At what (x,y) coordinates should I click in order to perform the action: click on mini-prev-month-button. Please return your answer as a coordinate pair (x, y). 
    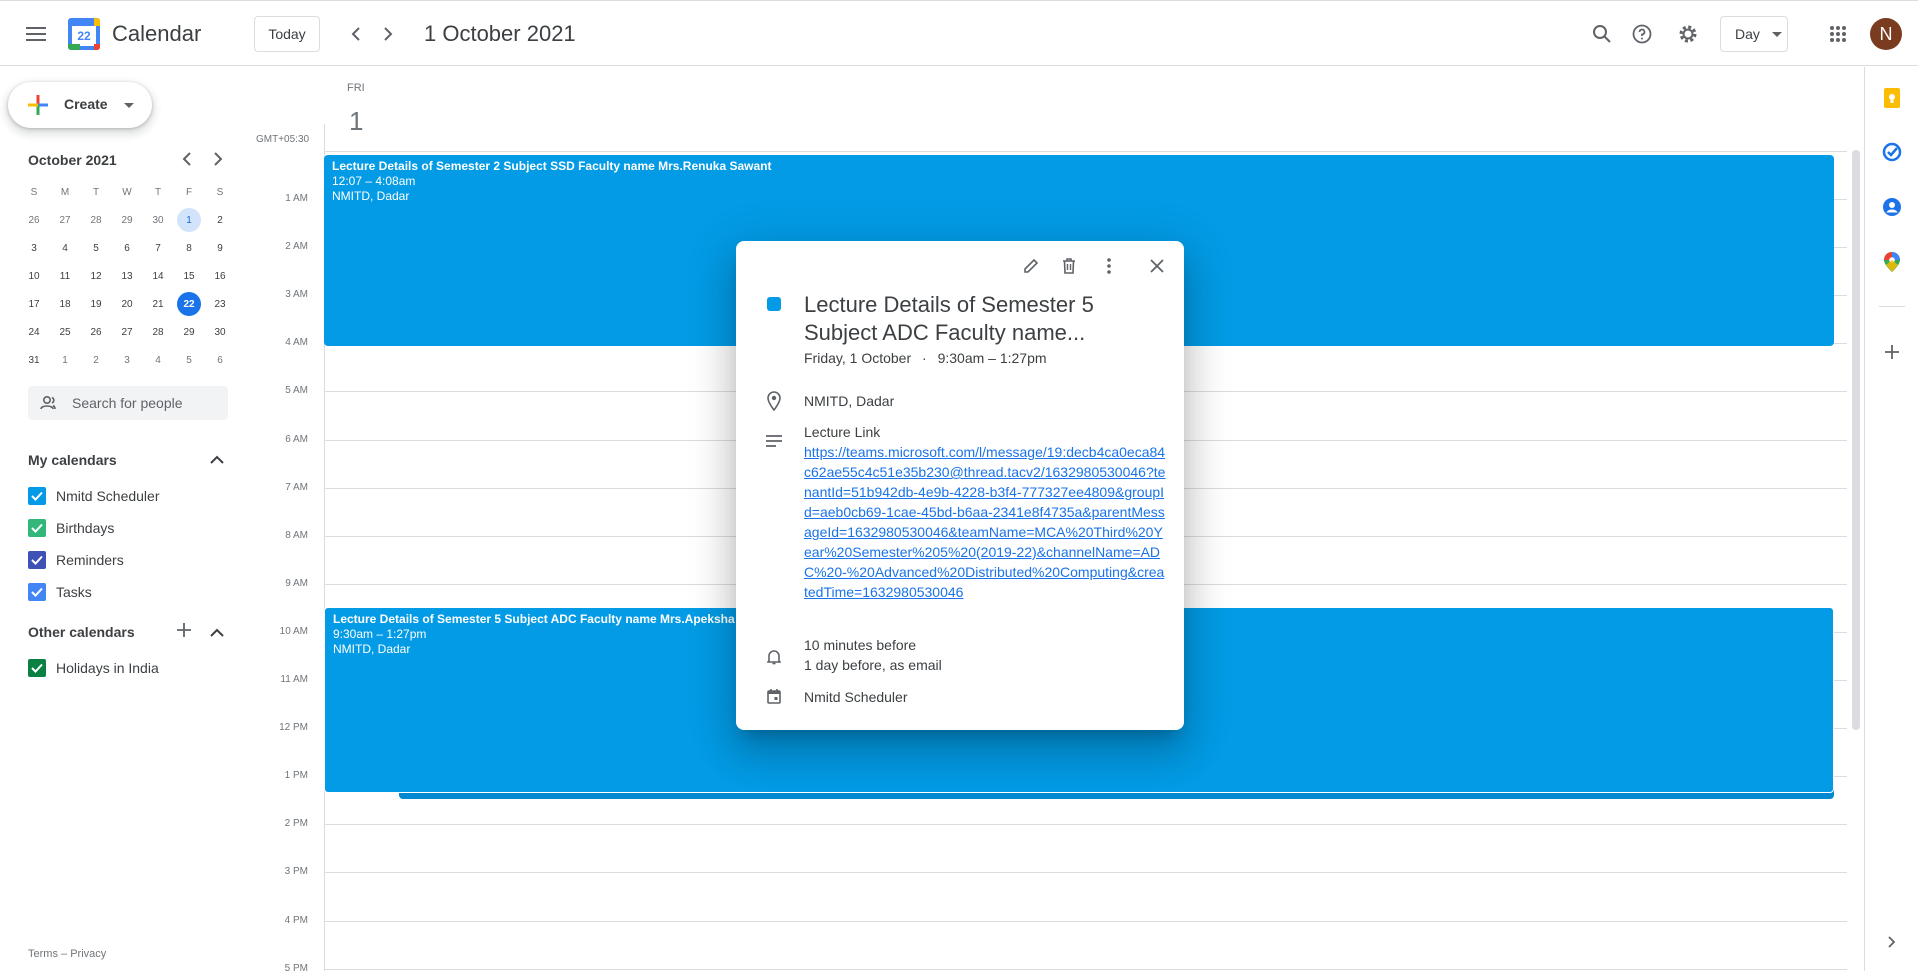
    Looking at the image, I should click on (187, 160).